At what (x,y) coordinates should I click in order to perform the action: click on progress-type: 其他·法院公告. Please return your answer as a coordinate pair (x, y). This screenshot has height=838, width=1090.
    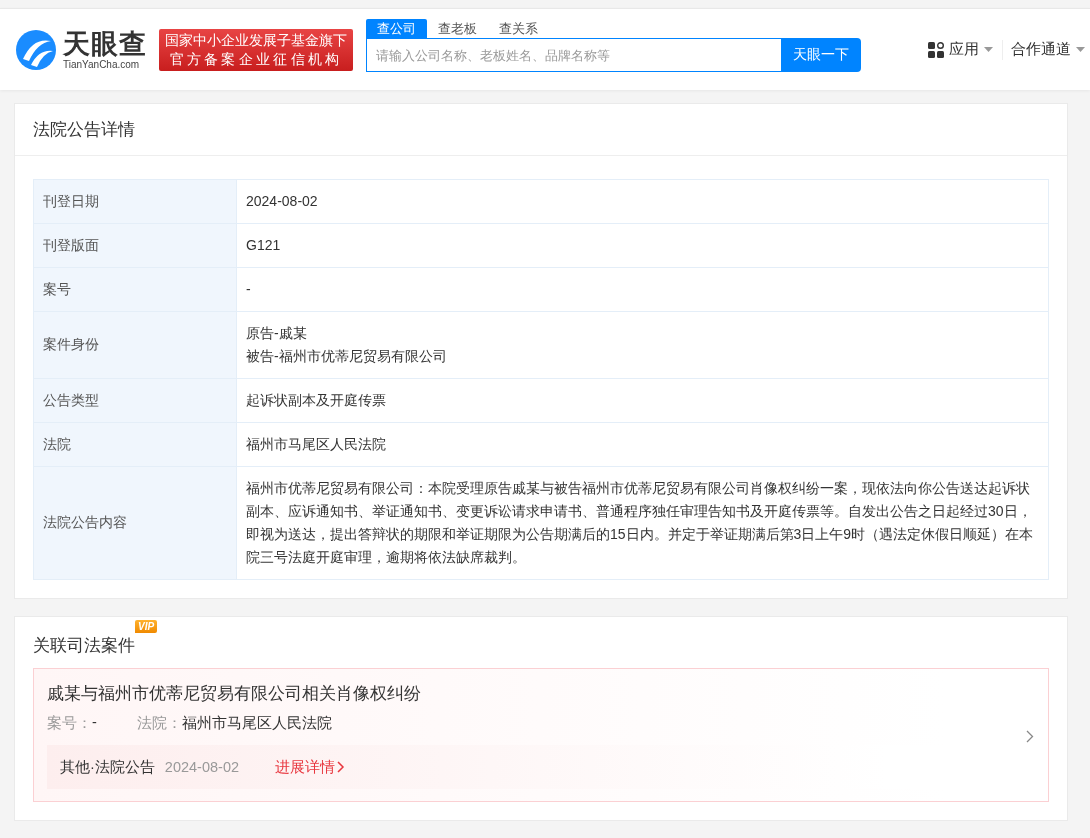
    Looking at the image, I should click on (107, 767).